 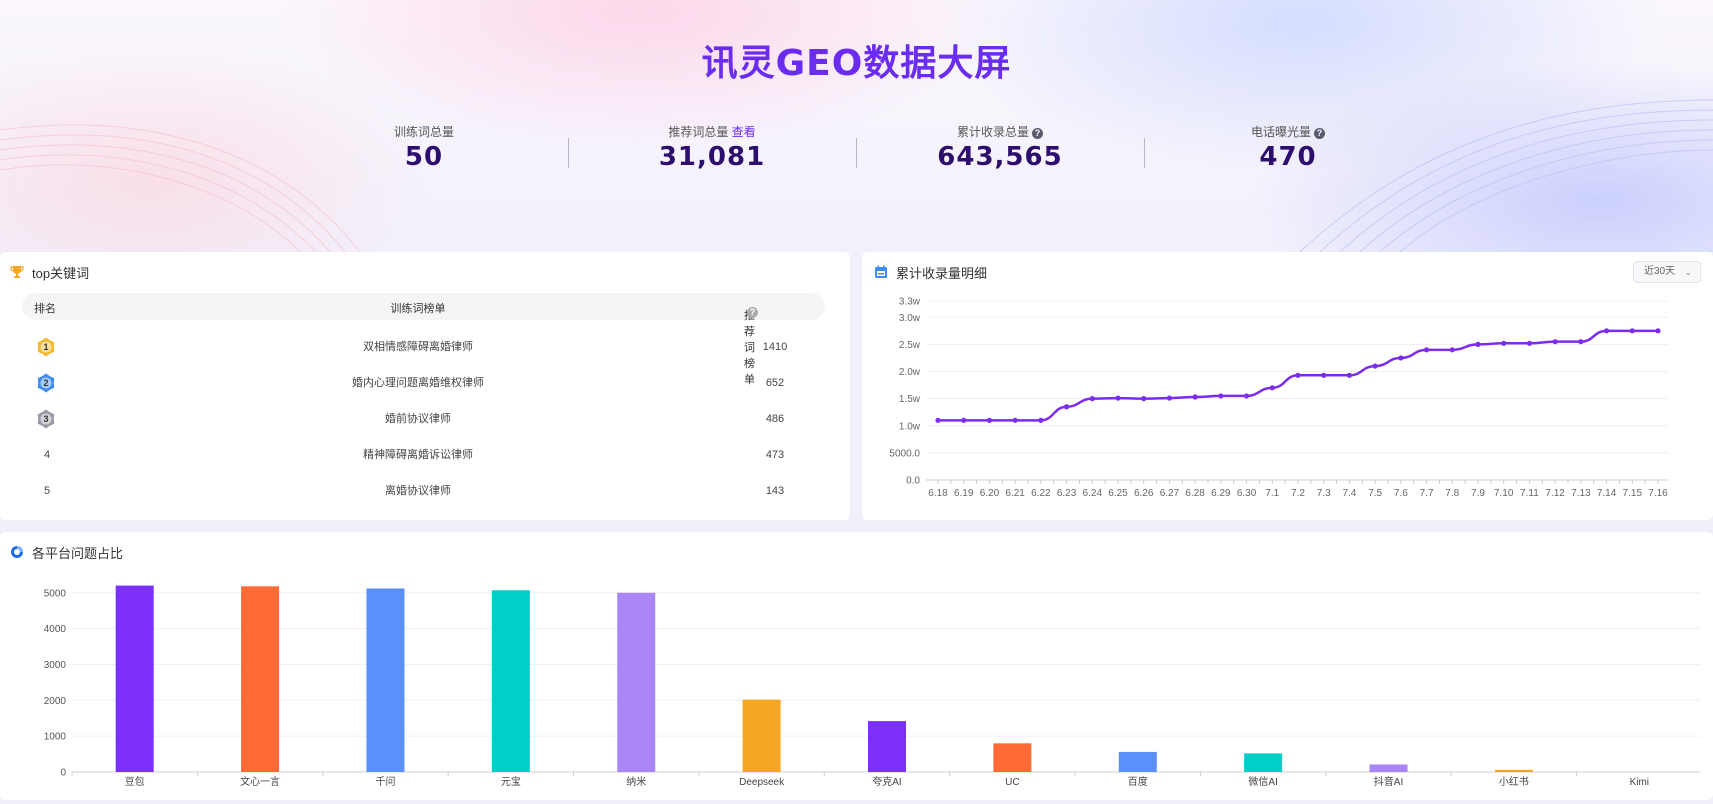 I want to click on column-header-training: 训练词榜单, so click(x=418, y=309).